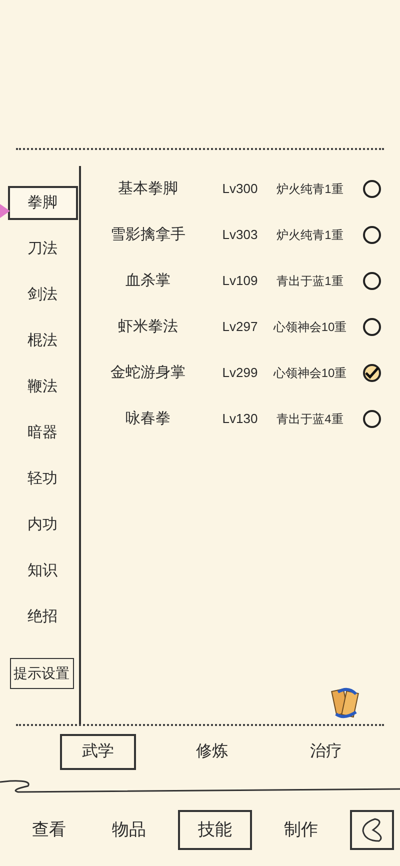 Image resolution: width=400 pixels, height=866 pixels. I want to click on category-tab: 暗器, so click(43, 433).